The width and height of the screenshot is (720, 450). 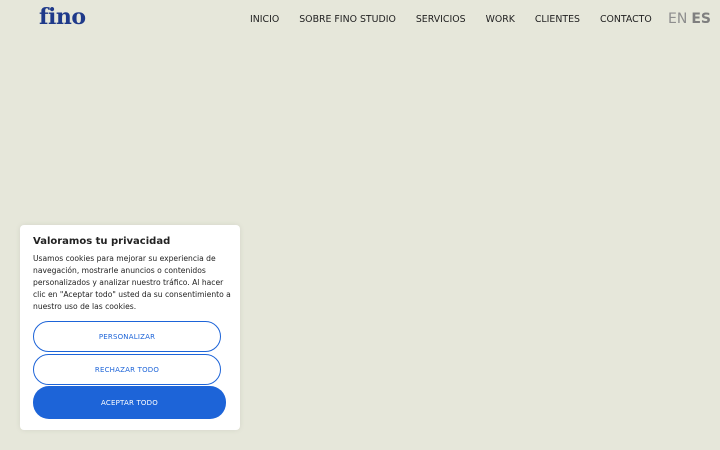 I want to click on language-switcher: EN ES, so click(x=689, y=19).